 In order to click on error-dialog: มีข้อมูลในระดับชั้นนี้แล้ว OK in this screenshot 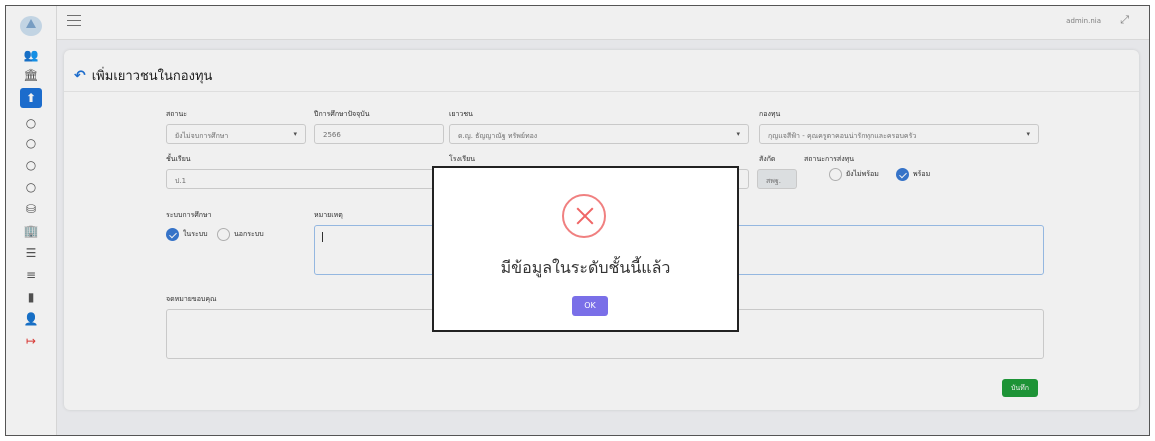, I will do `click(585, 249)`.